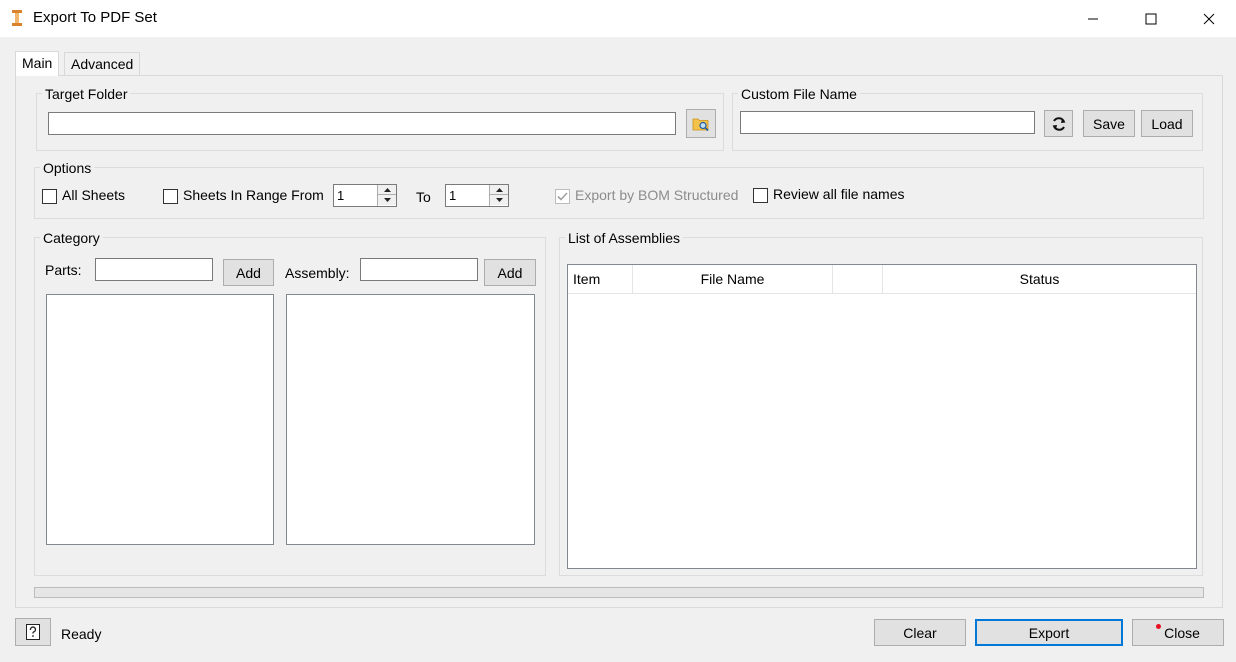 The height and width of the screenshot is (662, 1236). I want to click on options-title: Options, so click(67, 168).